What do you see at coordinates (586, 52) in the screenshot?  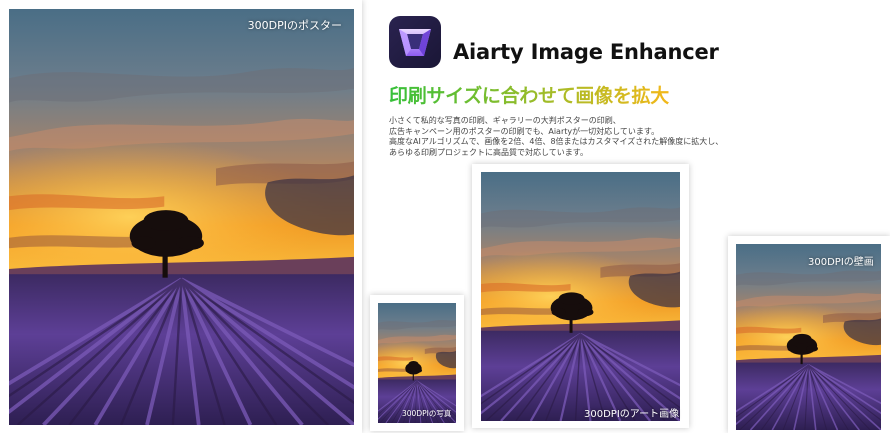 I see `app-title: Aiarty Image Enhancer` at bounding box center [586, 52].